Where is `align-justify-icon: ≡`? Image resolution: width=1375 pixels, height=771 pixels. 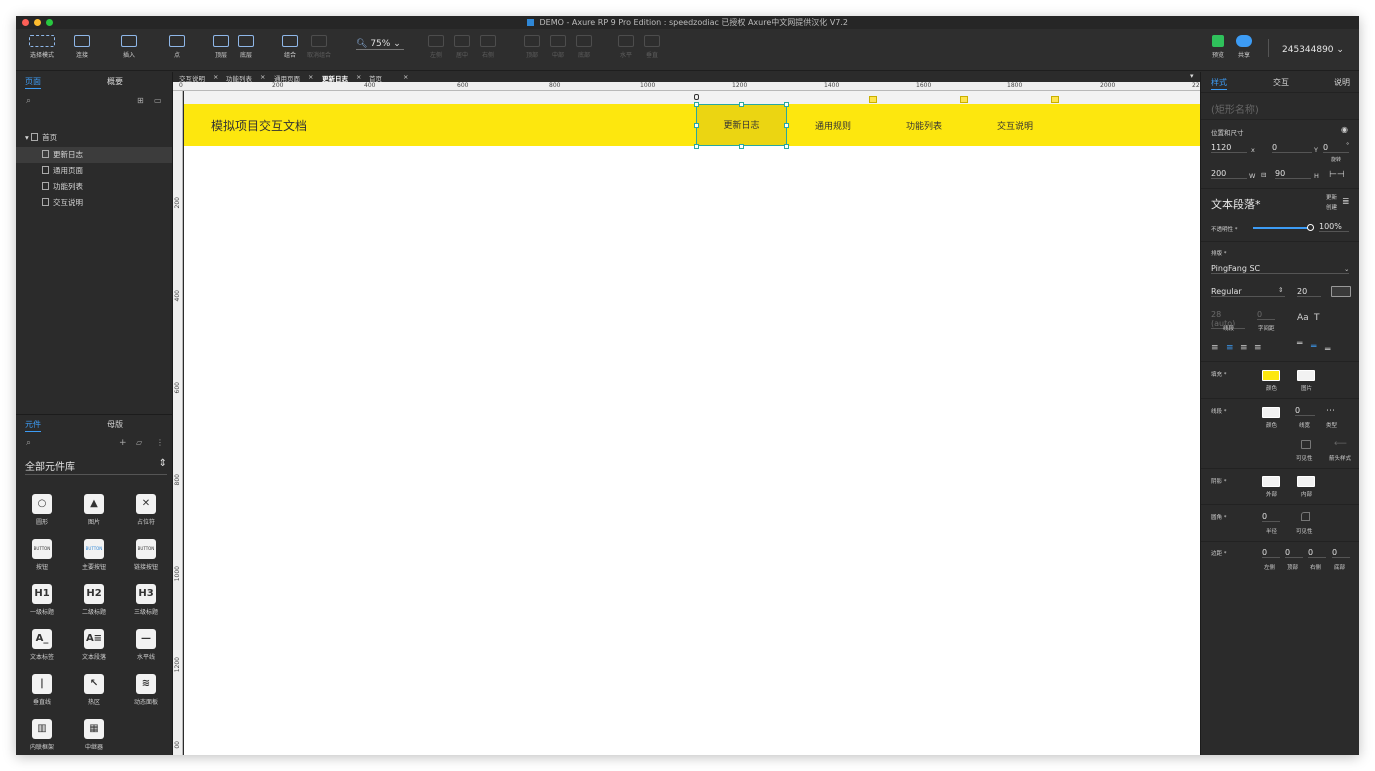 align-justify-icon: ≡ is located at coordinates (1258, 348).